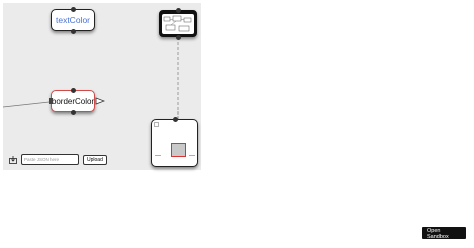  I want to click on preview-bottom-port, so click(178, 37).